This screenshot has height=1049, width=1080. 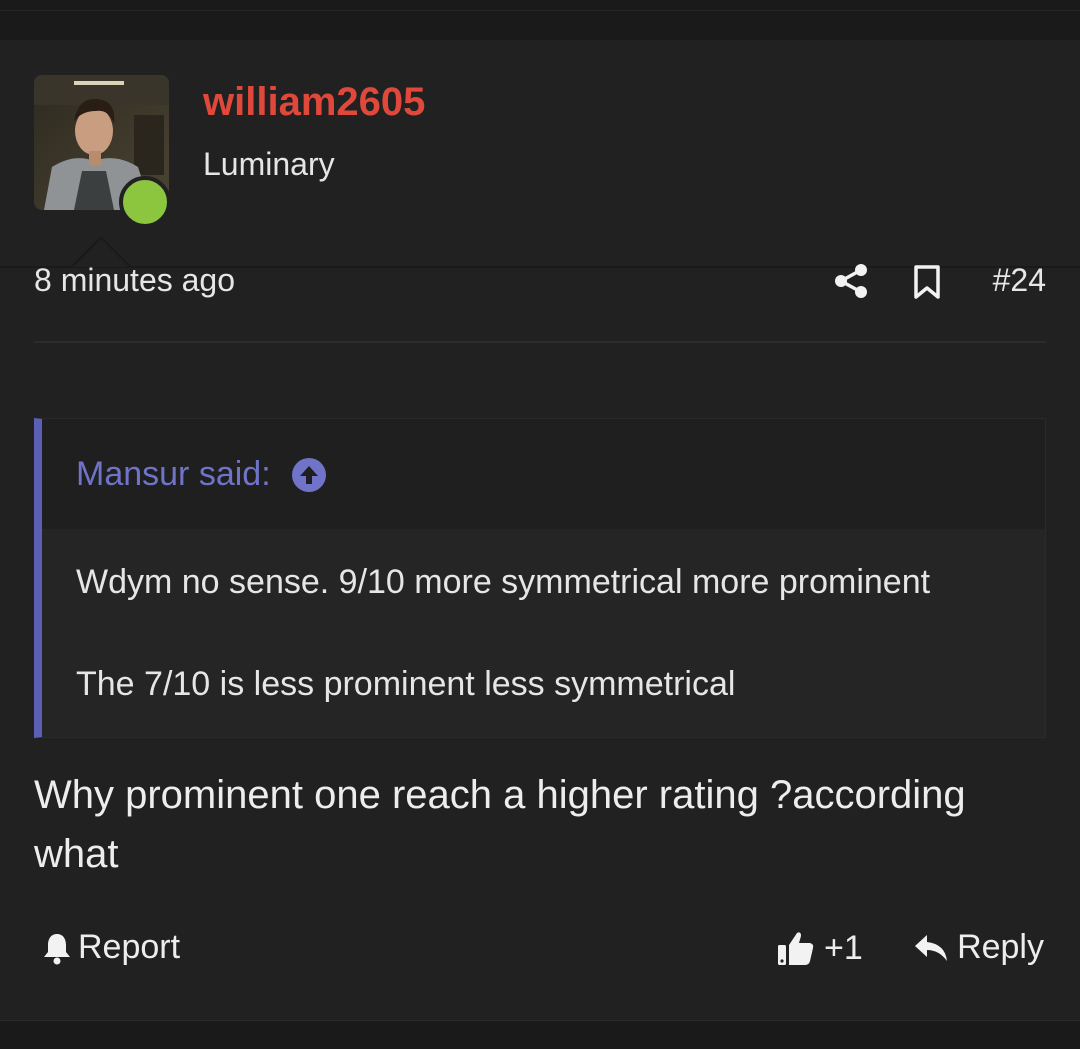 I want to click on reply-button: Reply, so click(x=978, y=947).